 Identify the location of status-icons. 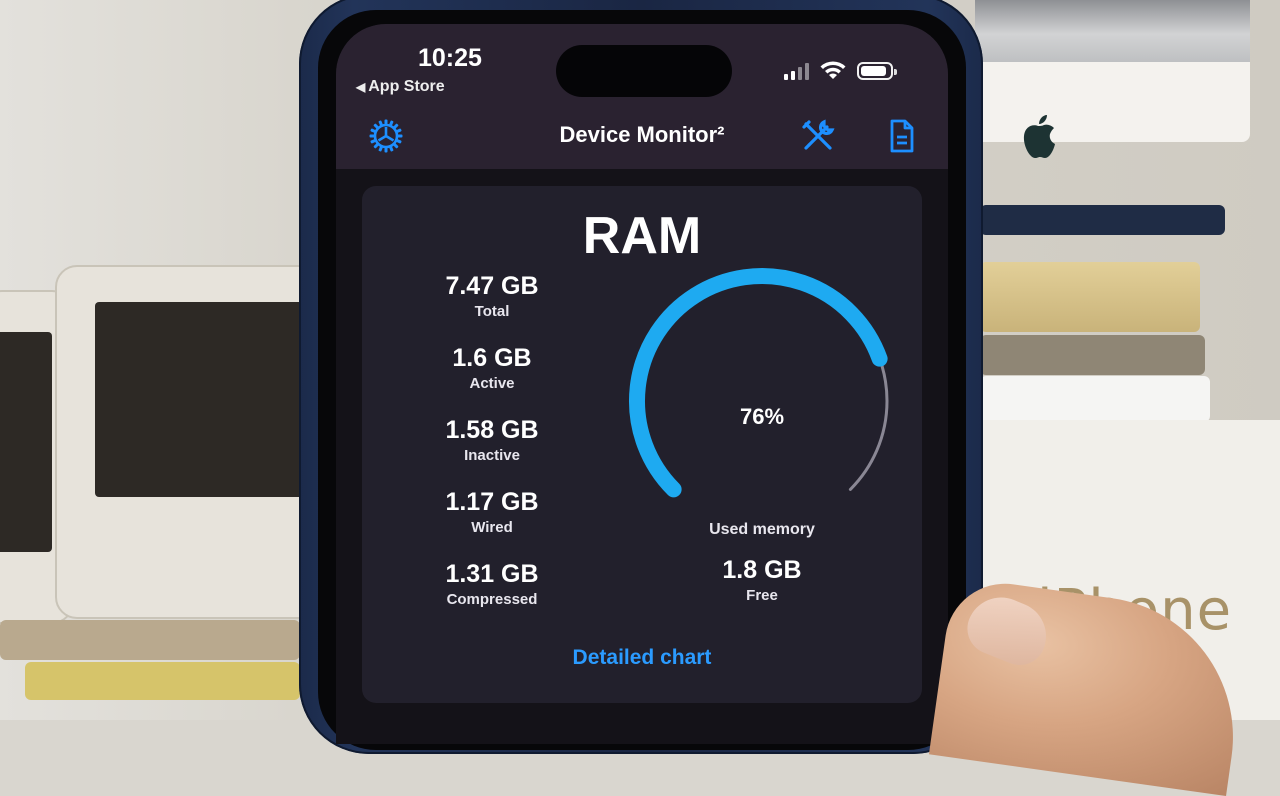
(840, 70).